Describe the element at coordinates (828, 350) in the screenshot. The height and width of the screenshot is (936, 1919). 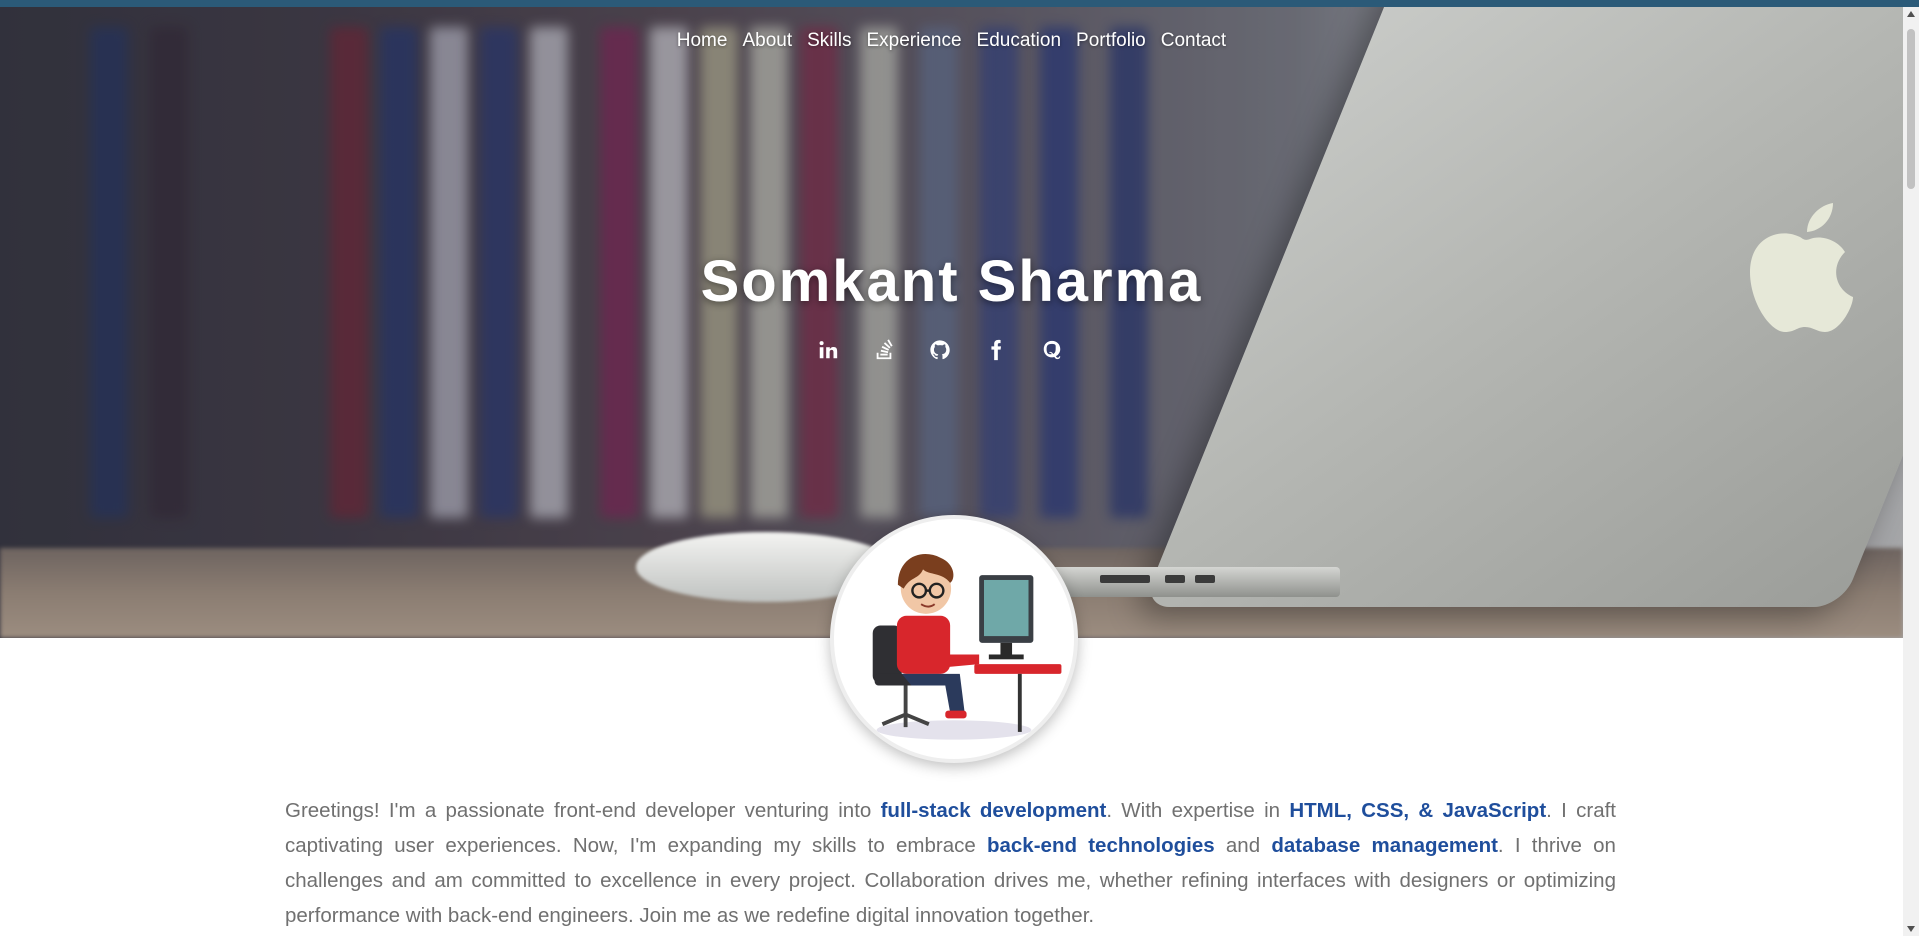
I see `linkedin-icon` at that location.